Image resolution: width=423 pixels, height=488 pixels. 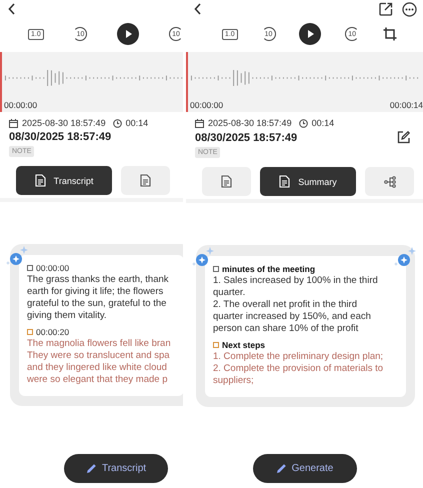 What do you see at coordinates (403, 137) in the screenshot?
I see `edit-icon` at bounding box center [403, 137].